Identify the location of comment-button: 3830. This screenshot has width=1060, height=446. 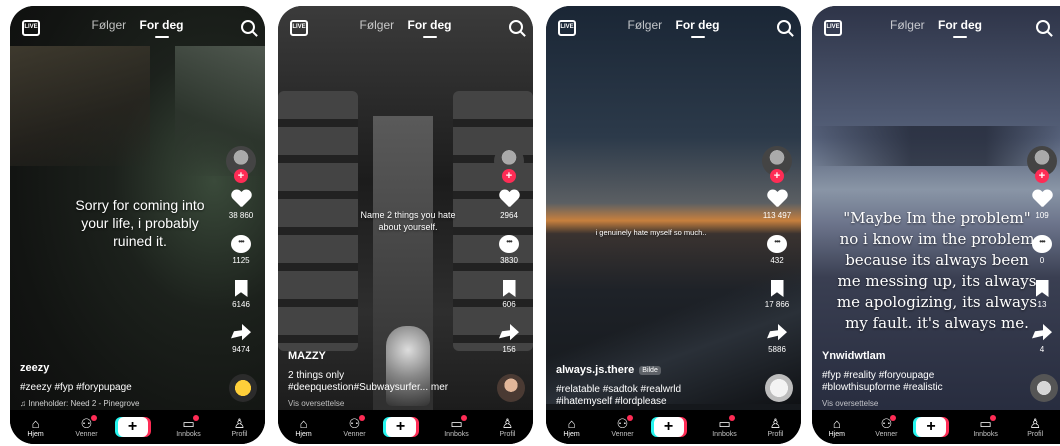
(509, 250).